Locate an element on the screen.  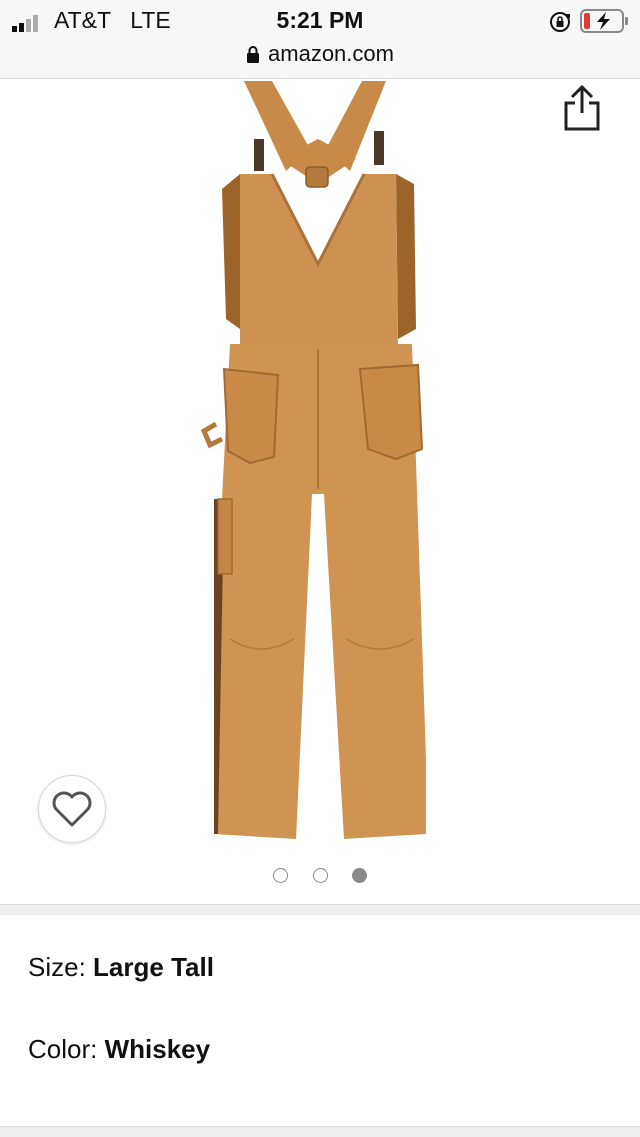
color-variation: Color: Whiskey is located at coordinates (119, 1049).